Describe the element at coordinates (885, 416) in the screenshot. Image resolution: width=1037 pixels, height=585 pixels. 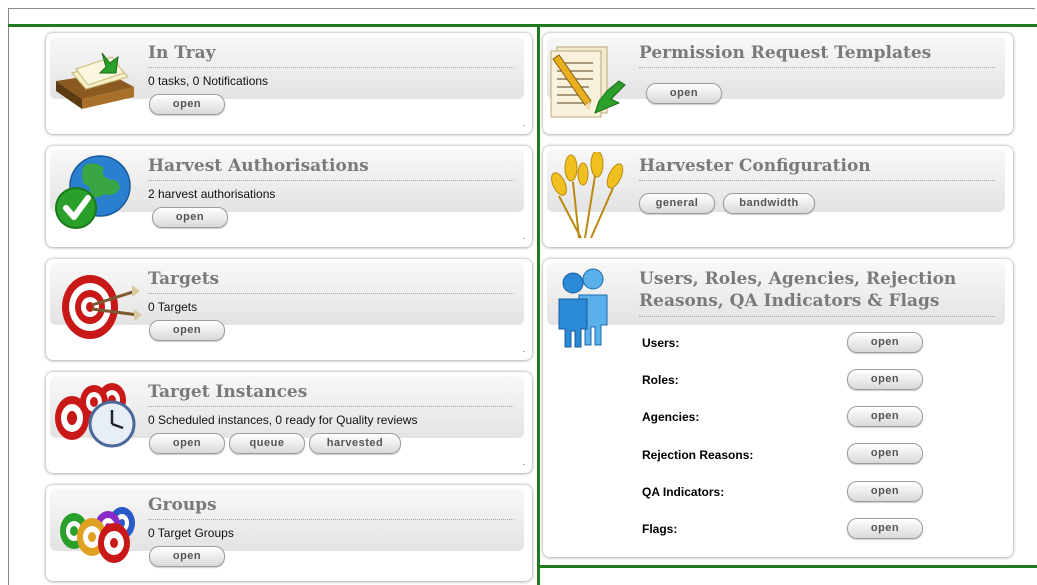
I see `agencies-open-button: open` at that location.